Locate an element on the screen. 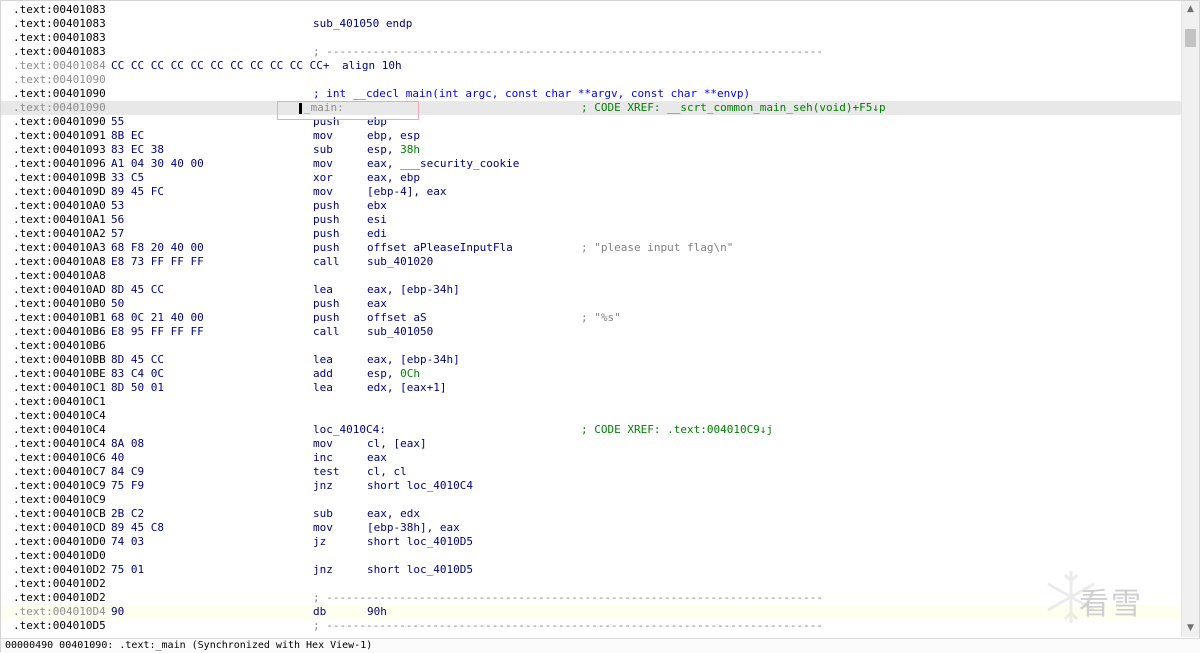  opcode-bytes: 83 C4 0C is located at coordinates (137, 373).